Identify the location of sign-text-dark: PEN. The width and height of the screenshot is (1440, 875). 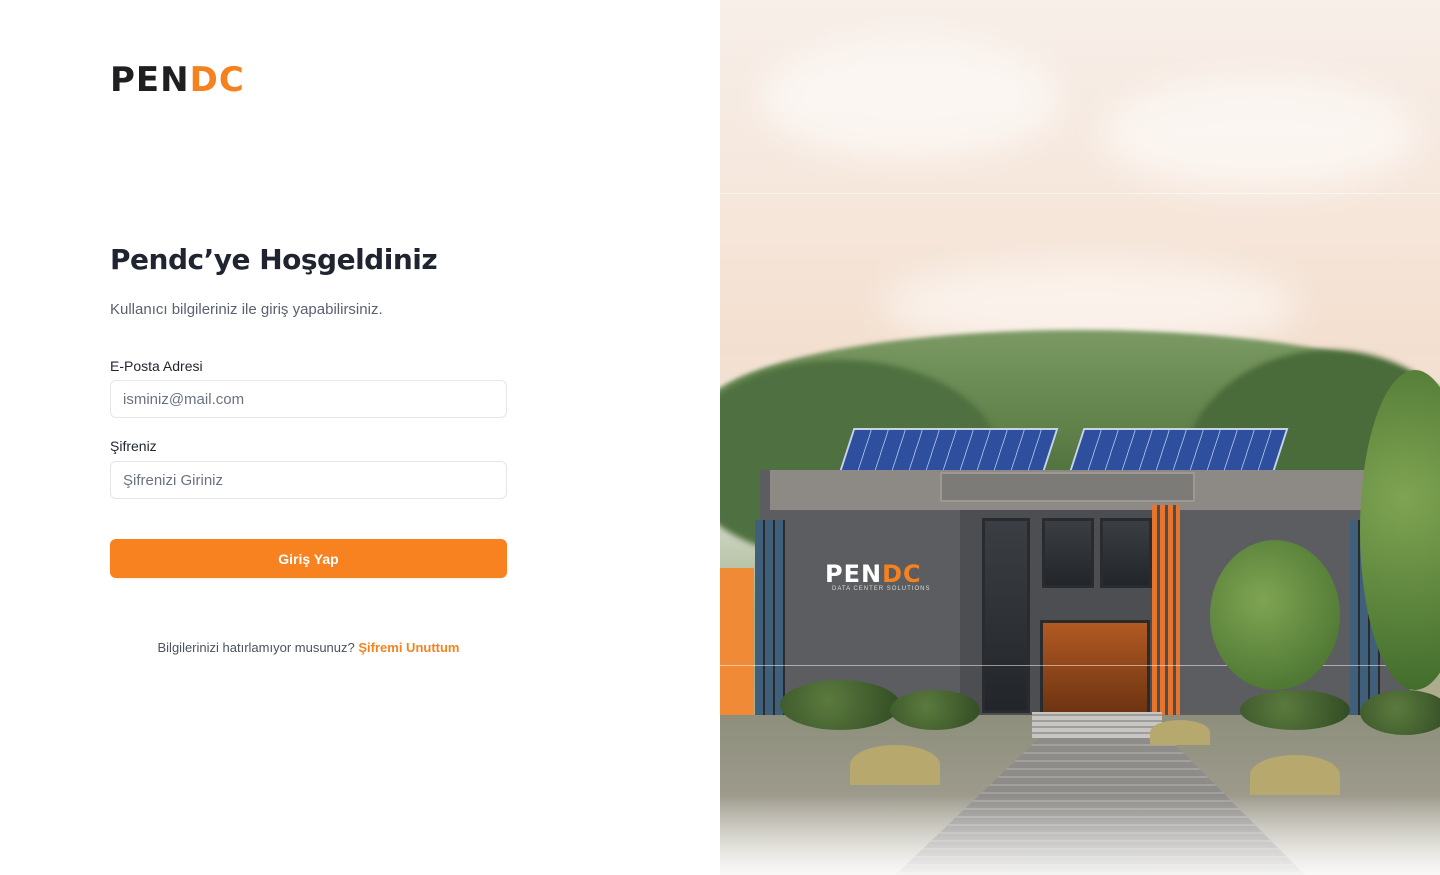
(854, 574).